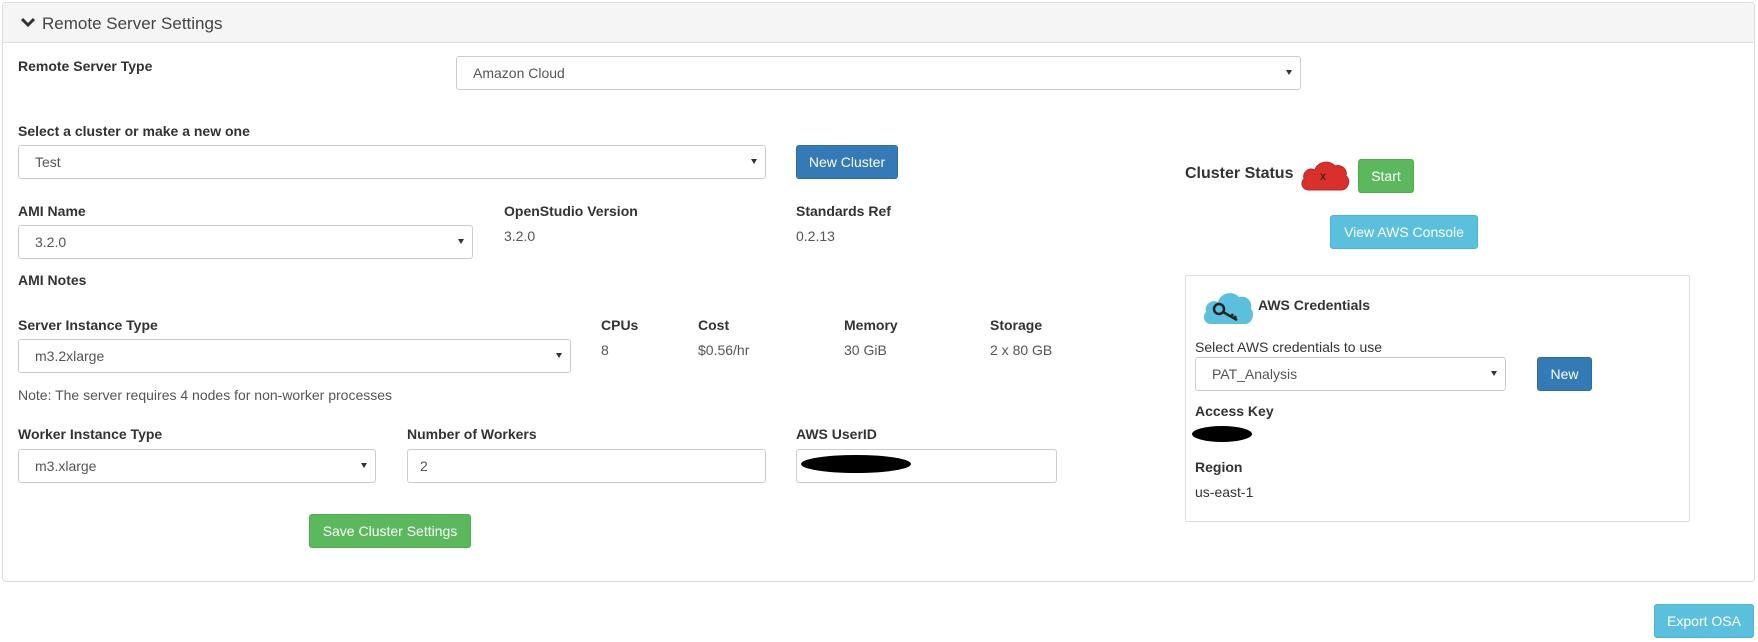  What do you see at coordinates (70, 356) in the screenshot?
I see `server-instance-type-value: m3.2xlarge` at bounding box center [70, 356].